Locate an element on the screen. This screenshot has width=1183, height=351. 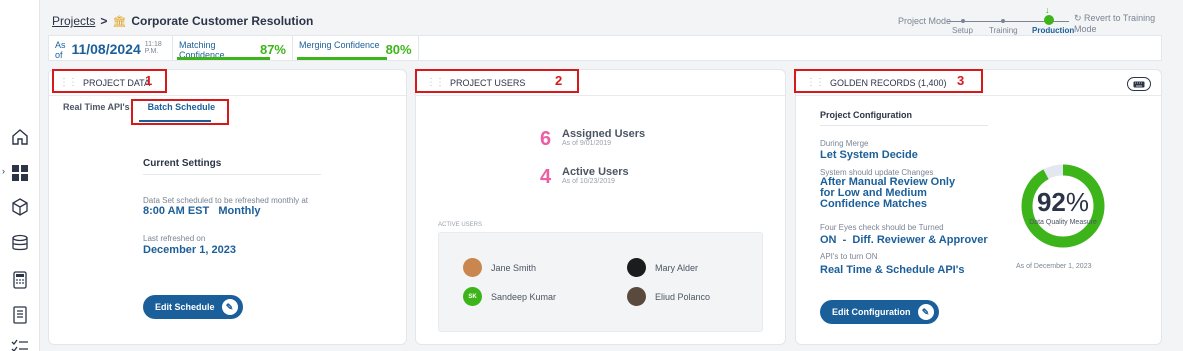
left-nav-rail: › is located at coordinates (20, 175).